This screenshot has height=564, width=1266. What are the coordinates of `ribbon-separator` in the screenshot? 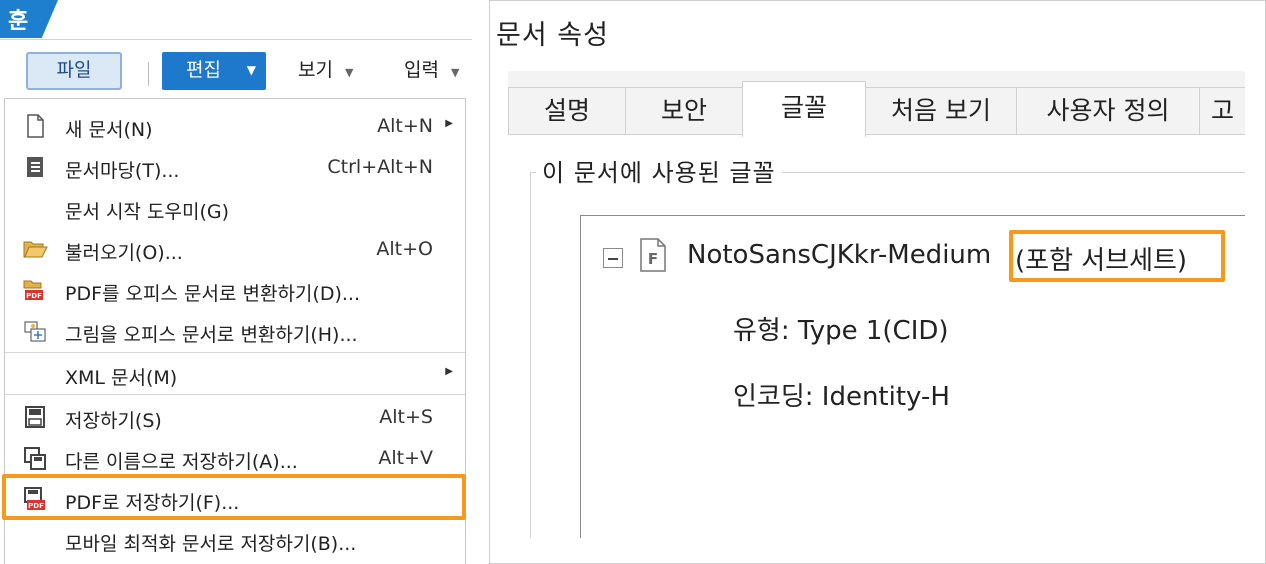 It's located at (148, 74).